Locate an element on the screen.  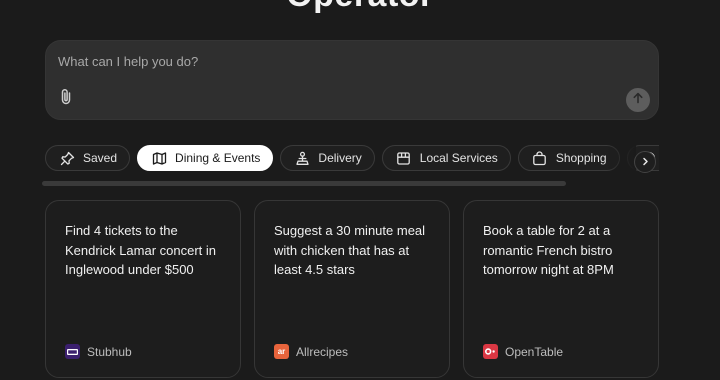
page-title: Operator is located at coordinates (360, 7).